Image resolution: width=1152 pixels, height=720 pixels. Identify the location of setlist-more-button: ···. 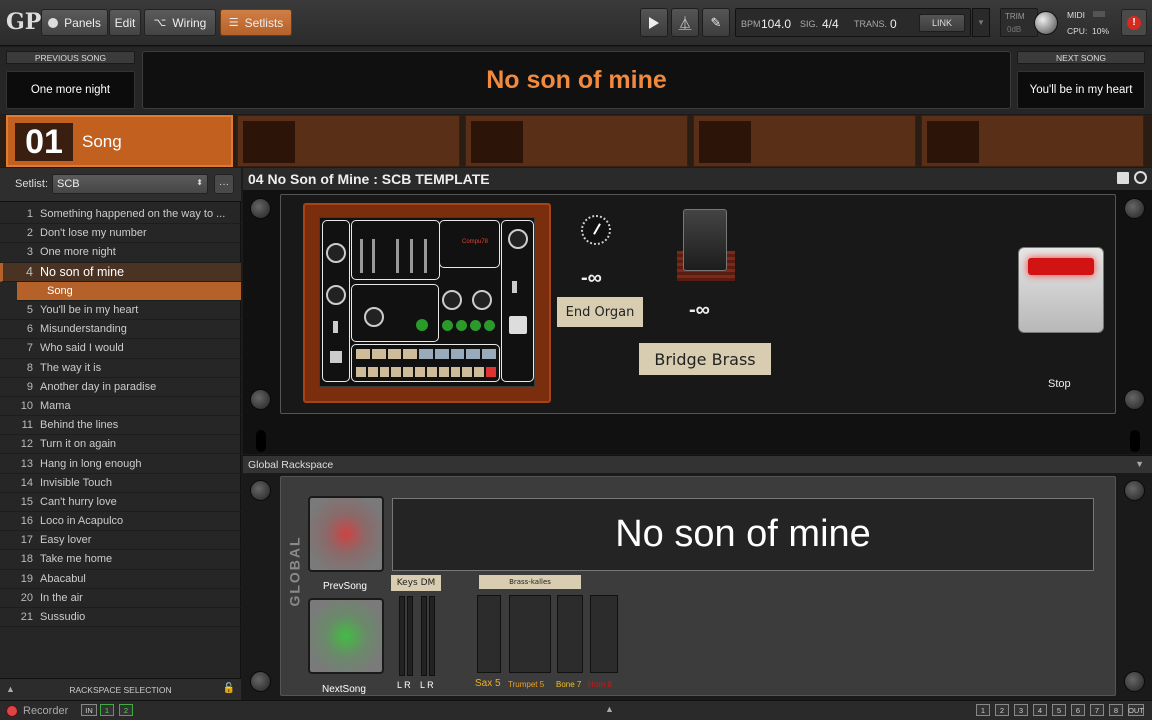
(224, 184).